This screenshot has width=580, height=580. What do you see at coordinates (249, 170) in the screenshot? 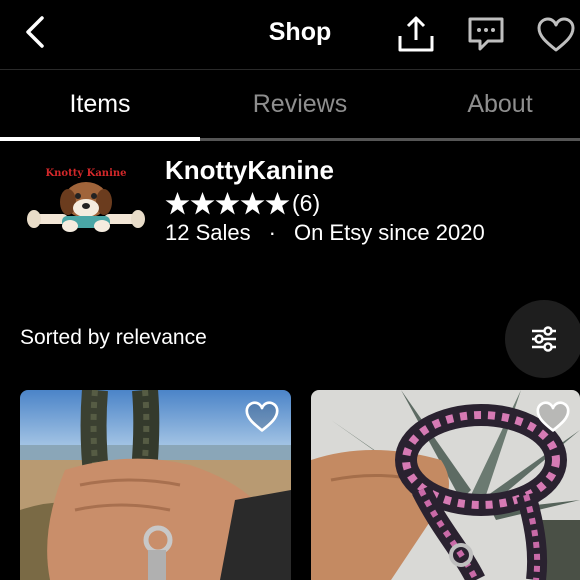
I see `shop-name: KnottyKanine` at bounding box center [249, 170].